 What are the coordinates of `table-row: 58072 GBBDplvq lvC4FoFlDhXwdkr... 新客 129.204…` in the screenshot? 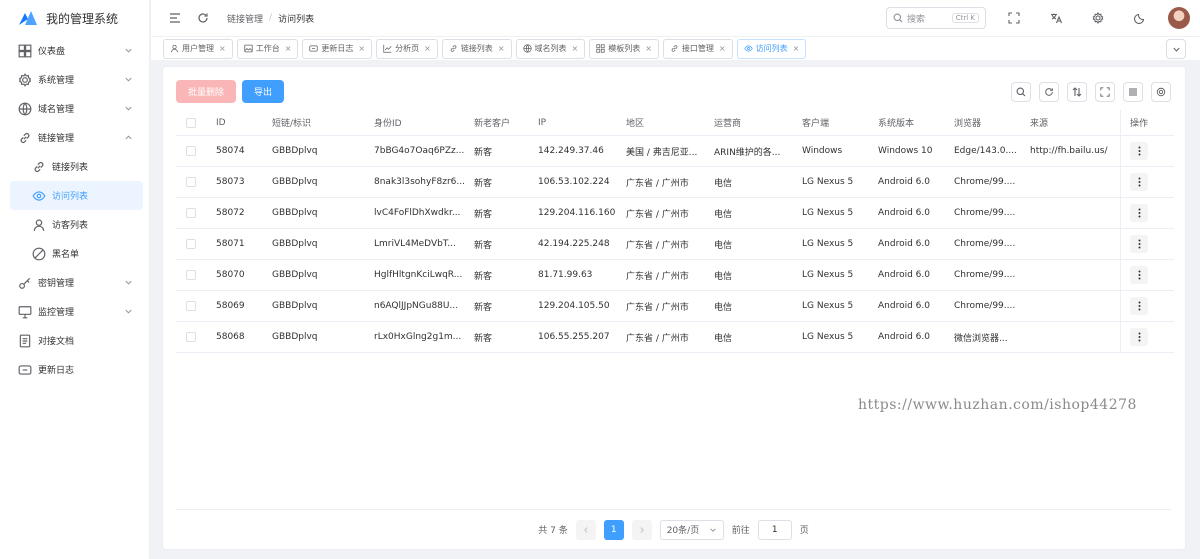 It's located at (675, 213).